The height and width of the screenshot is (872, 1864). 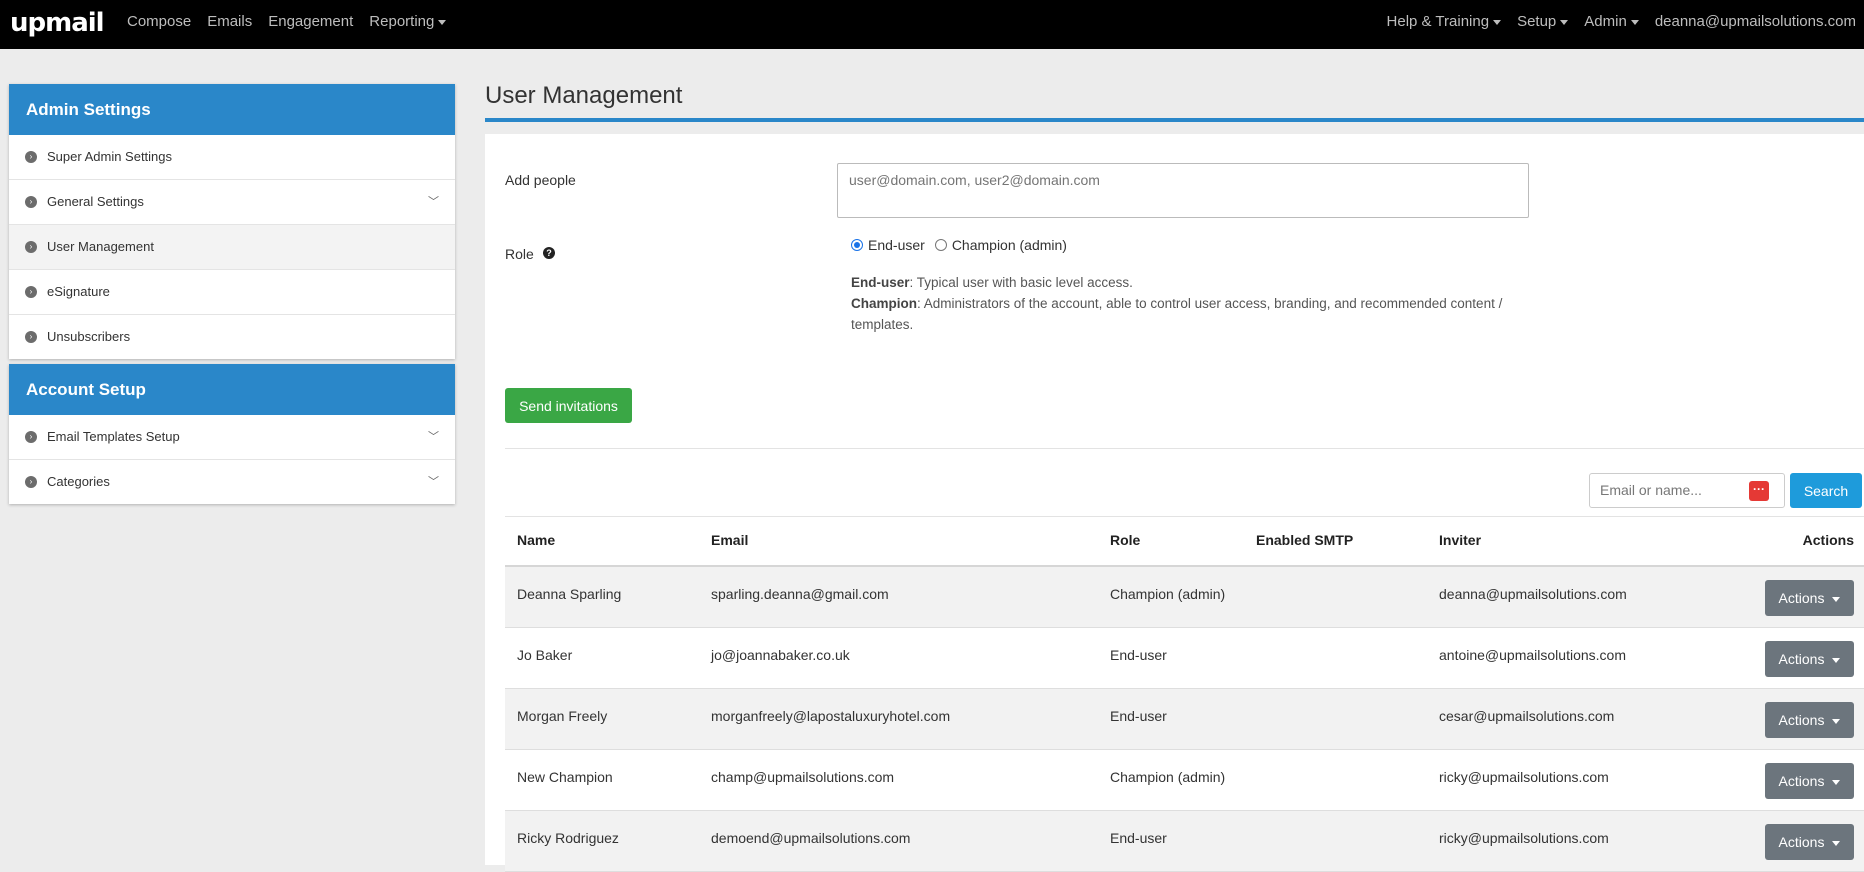 What do you see at coordinates (57, 23) in the screenshot?
I see `upmail-logo: upmail` at bounding box center [57, 23].